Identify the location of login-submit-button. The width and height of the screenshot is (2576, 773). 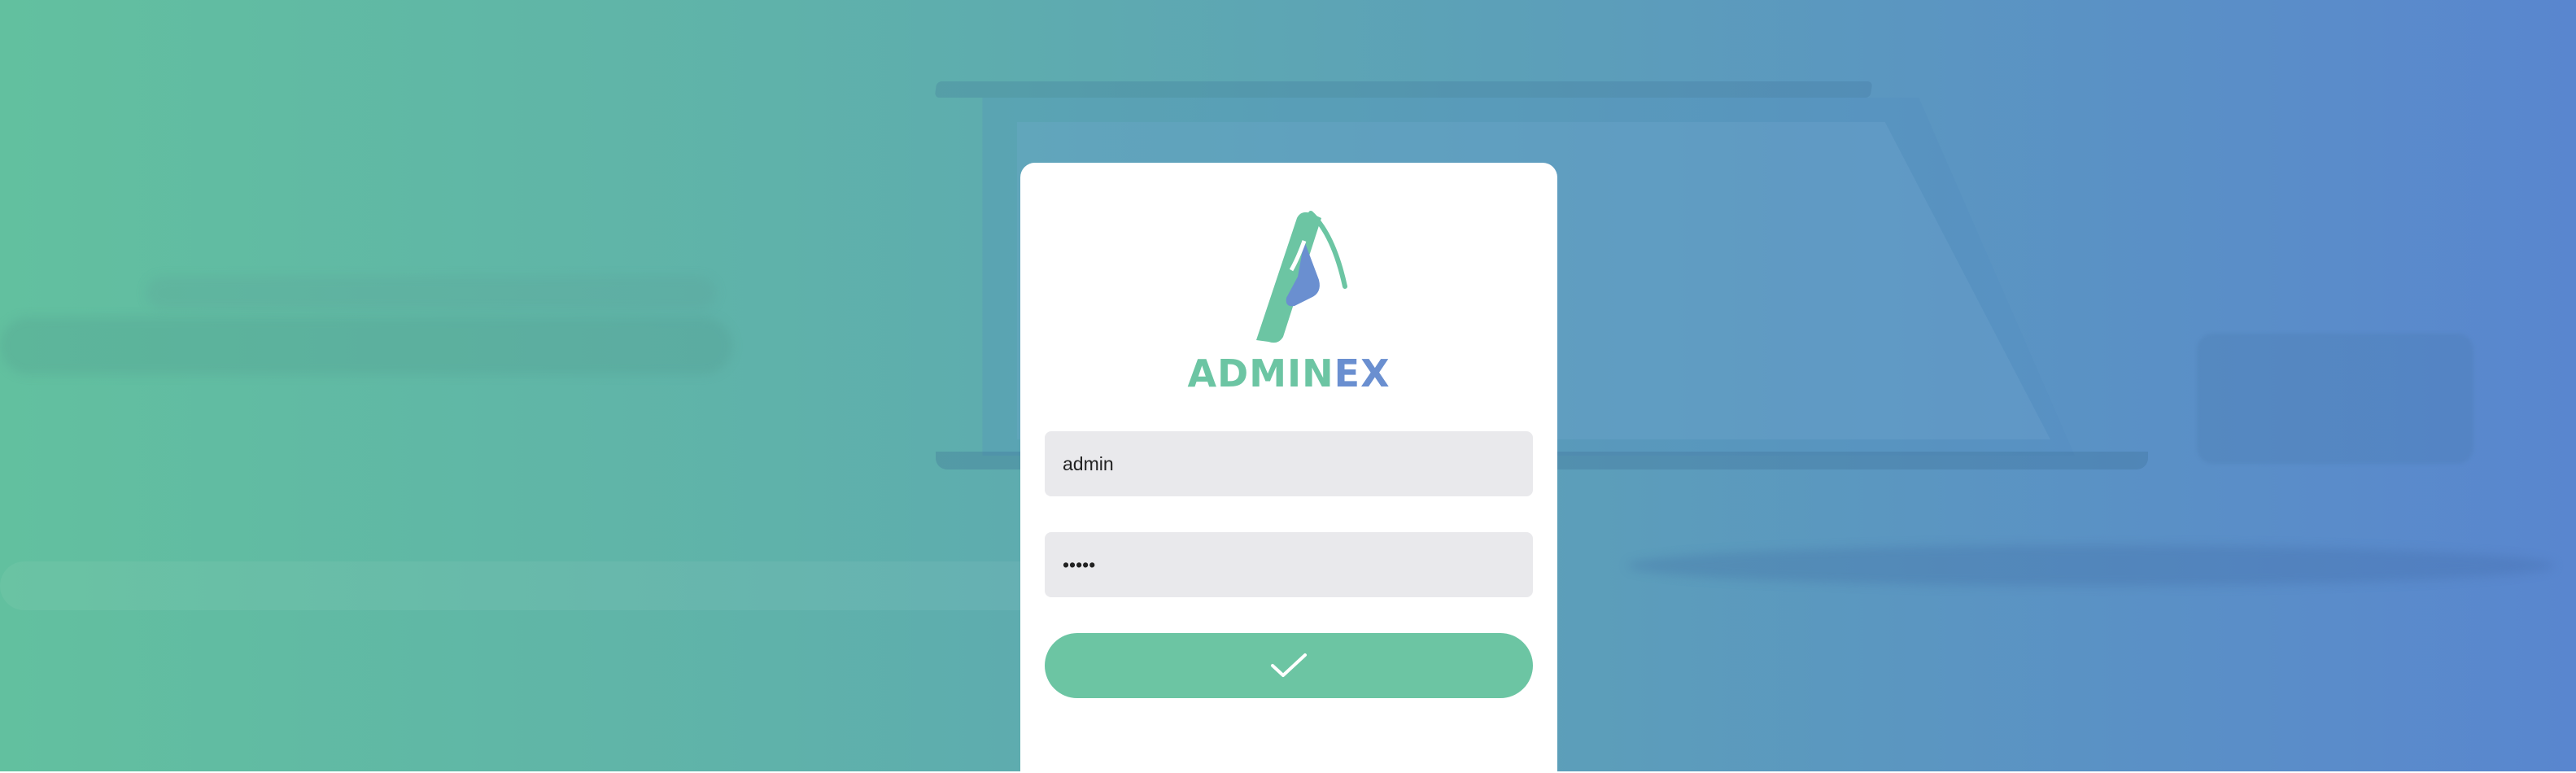
(1289, 665).